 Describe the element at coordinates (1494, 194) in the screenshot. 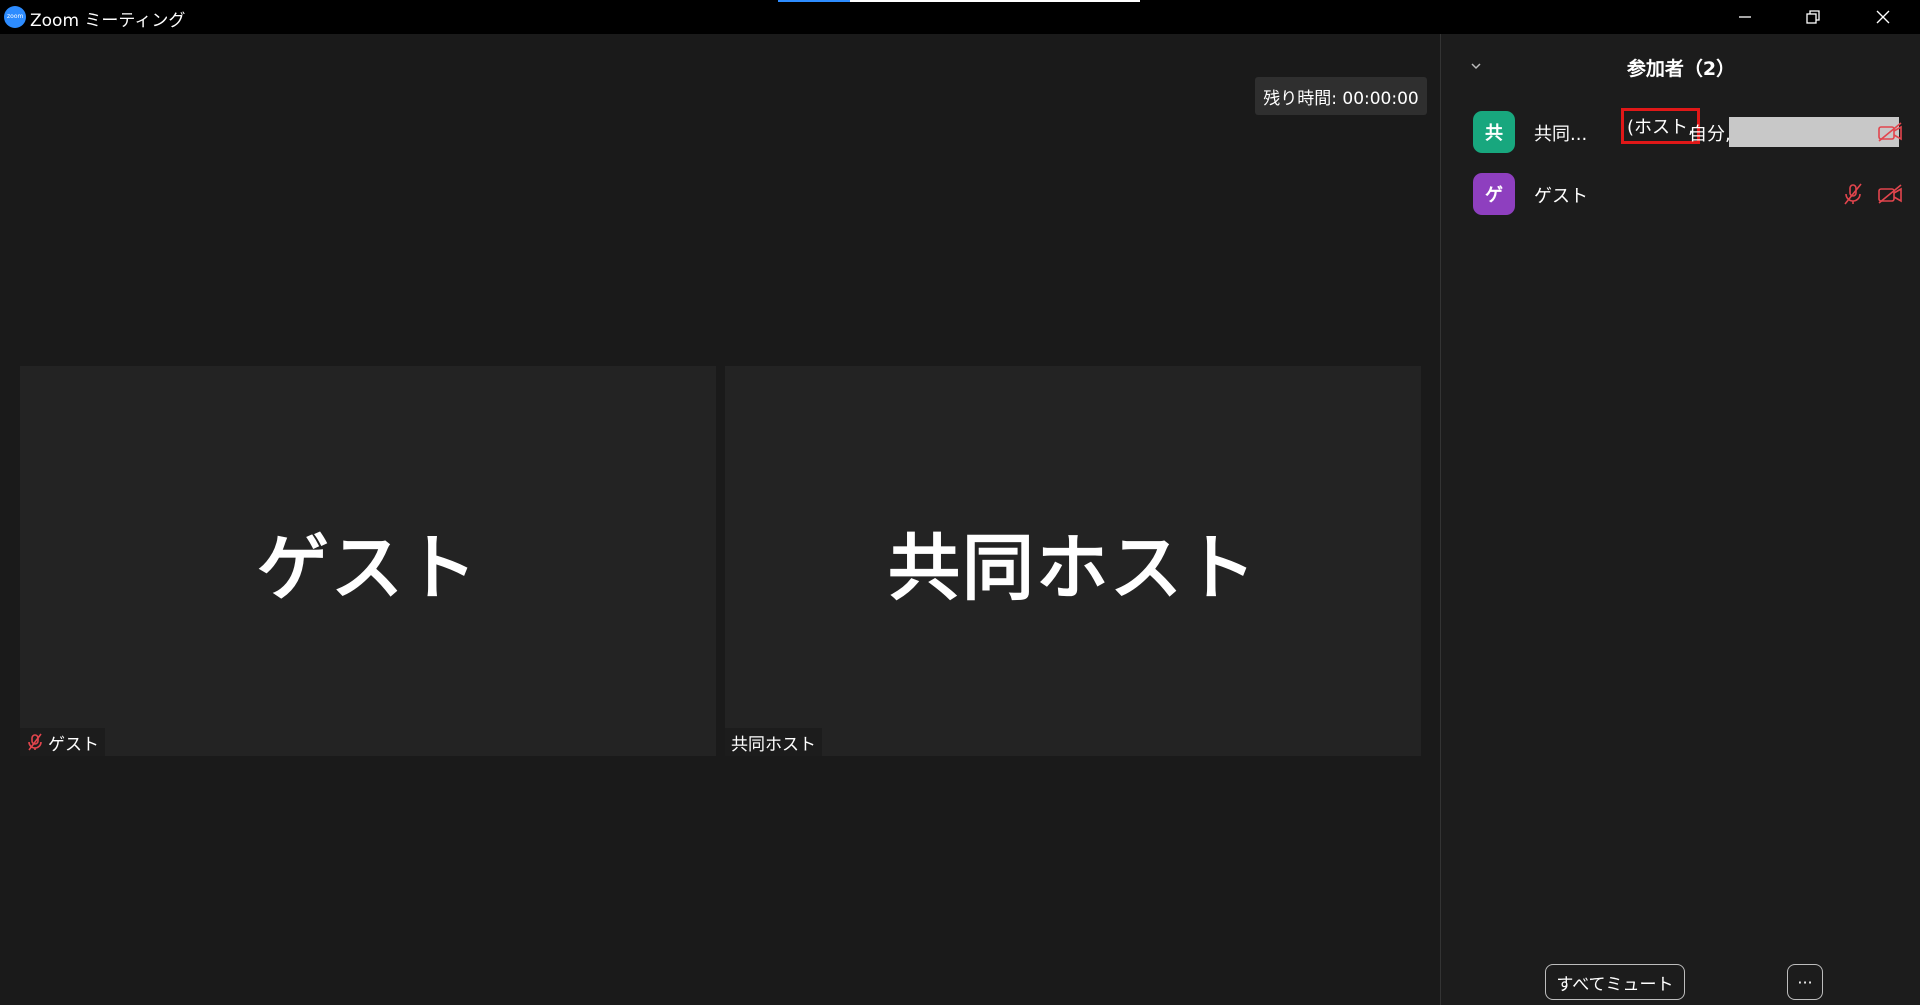

I see `avatar: ゲ` at that location.